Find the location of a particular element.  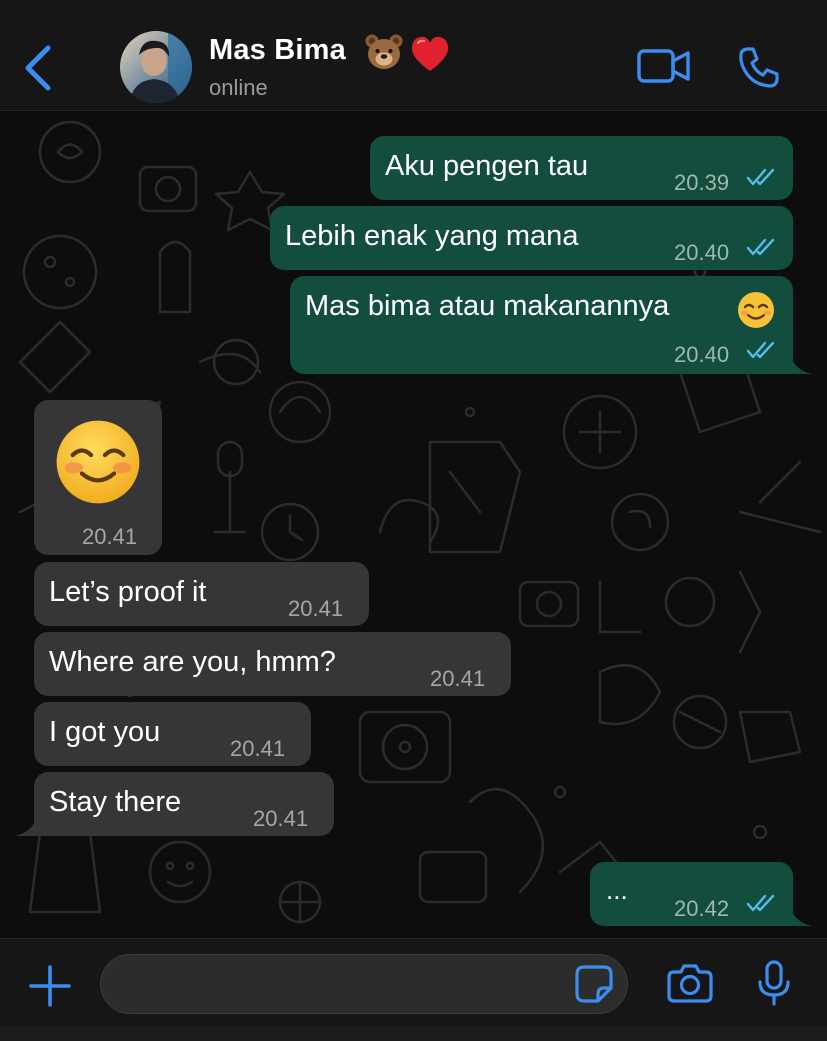

red-heart-icon is located at coordinates (430, 53).